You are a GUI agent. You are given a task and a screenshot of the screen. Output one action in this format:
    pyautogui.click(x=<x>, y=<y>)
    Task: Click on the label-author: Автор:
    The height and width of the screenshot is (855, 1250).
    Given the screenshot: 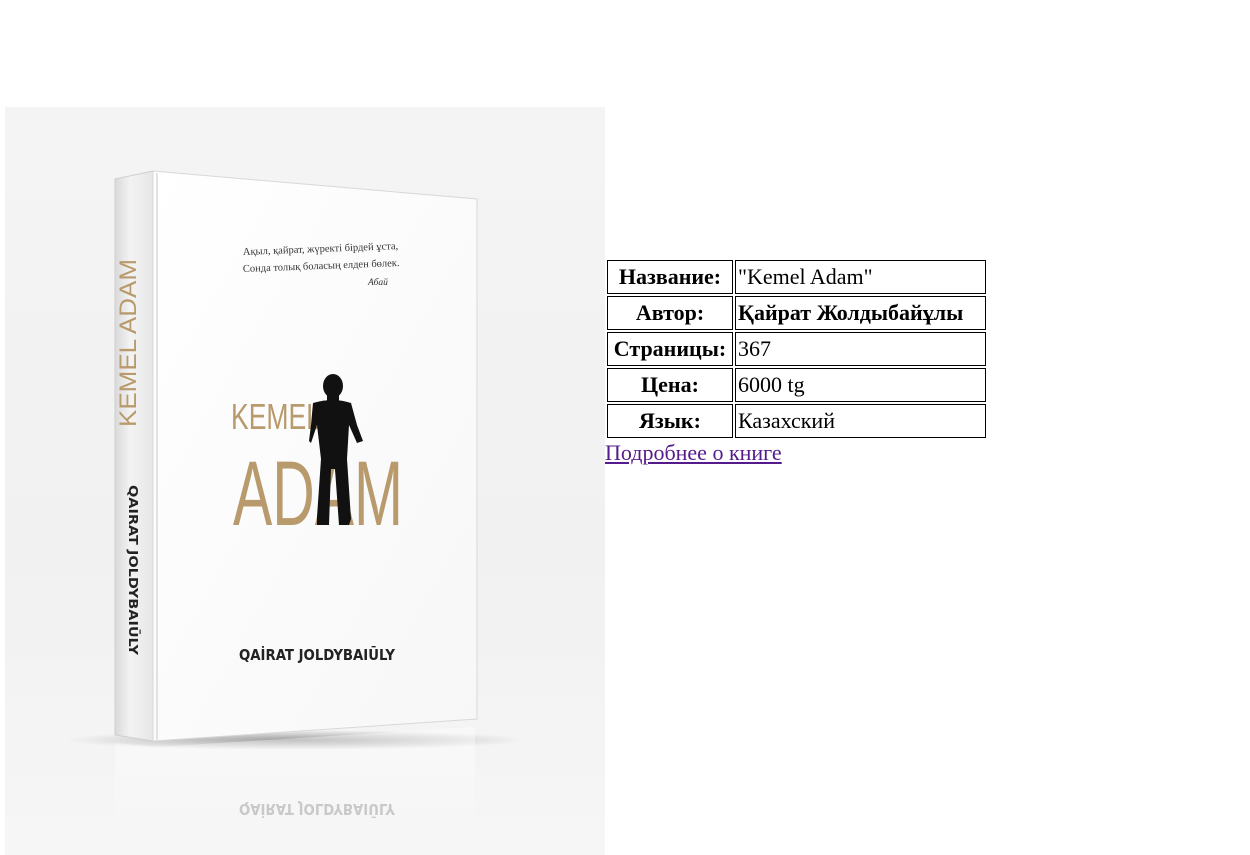 What is the action you would take?
    pyautogui.click(x=670, y=313)
    